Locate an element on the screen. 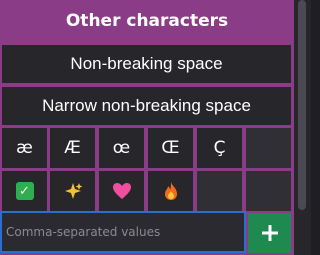  plus-icon is located at coordinates (269, 233).